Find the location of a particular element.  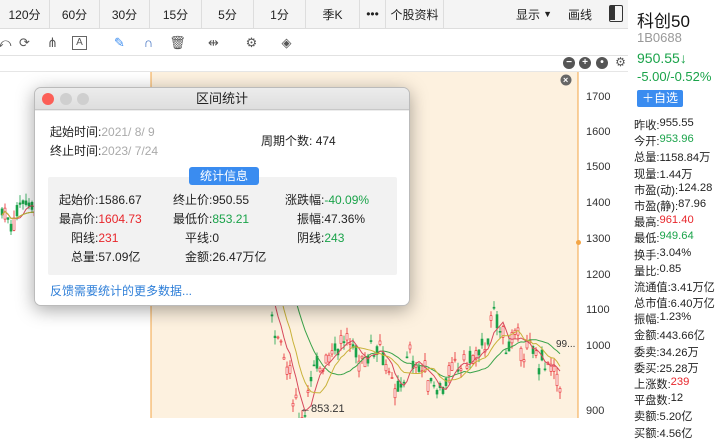

trash-icon: 🗑 is located at coordinates (177, 42).